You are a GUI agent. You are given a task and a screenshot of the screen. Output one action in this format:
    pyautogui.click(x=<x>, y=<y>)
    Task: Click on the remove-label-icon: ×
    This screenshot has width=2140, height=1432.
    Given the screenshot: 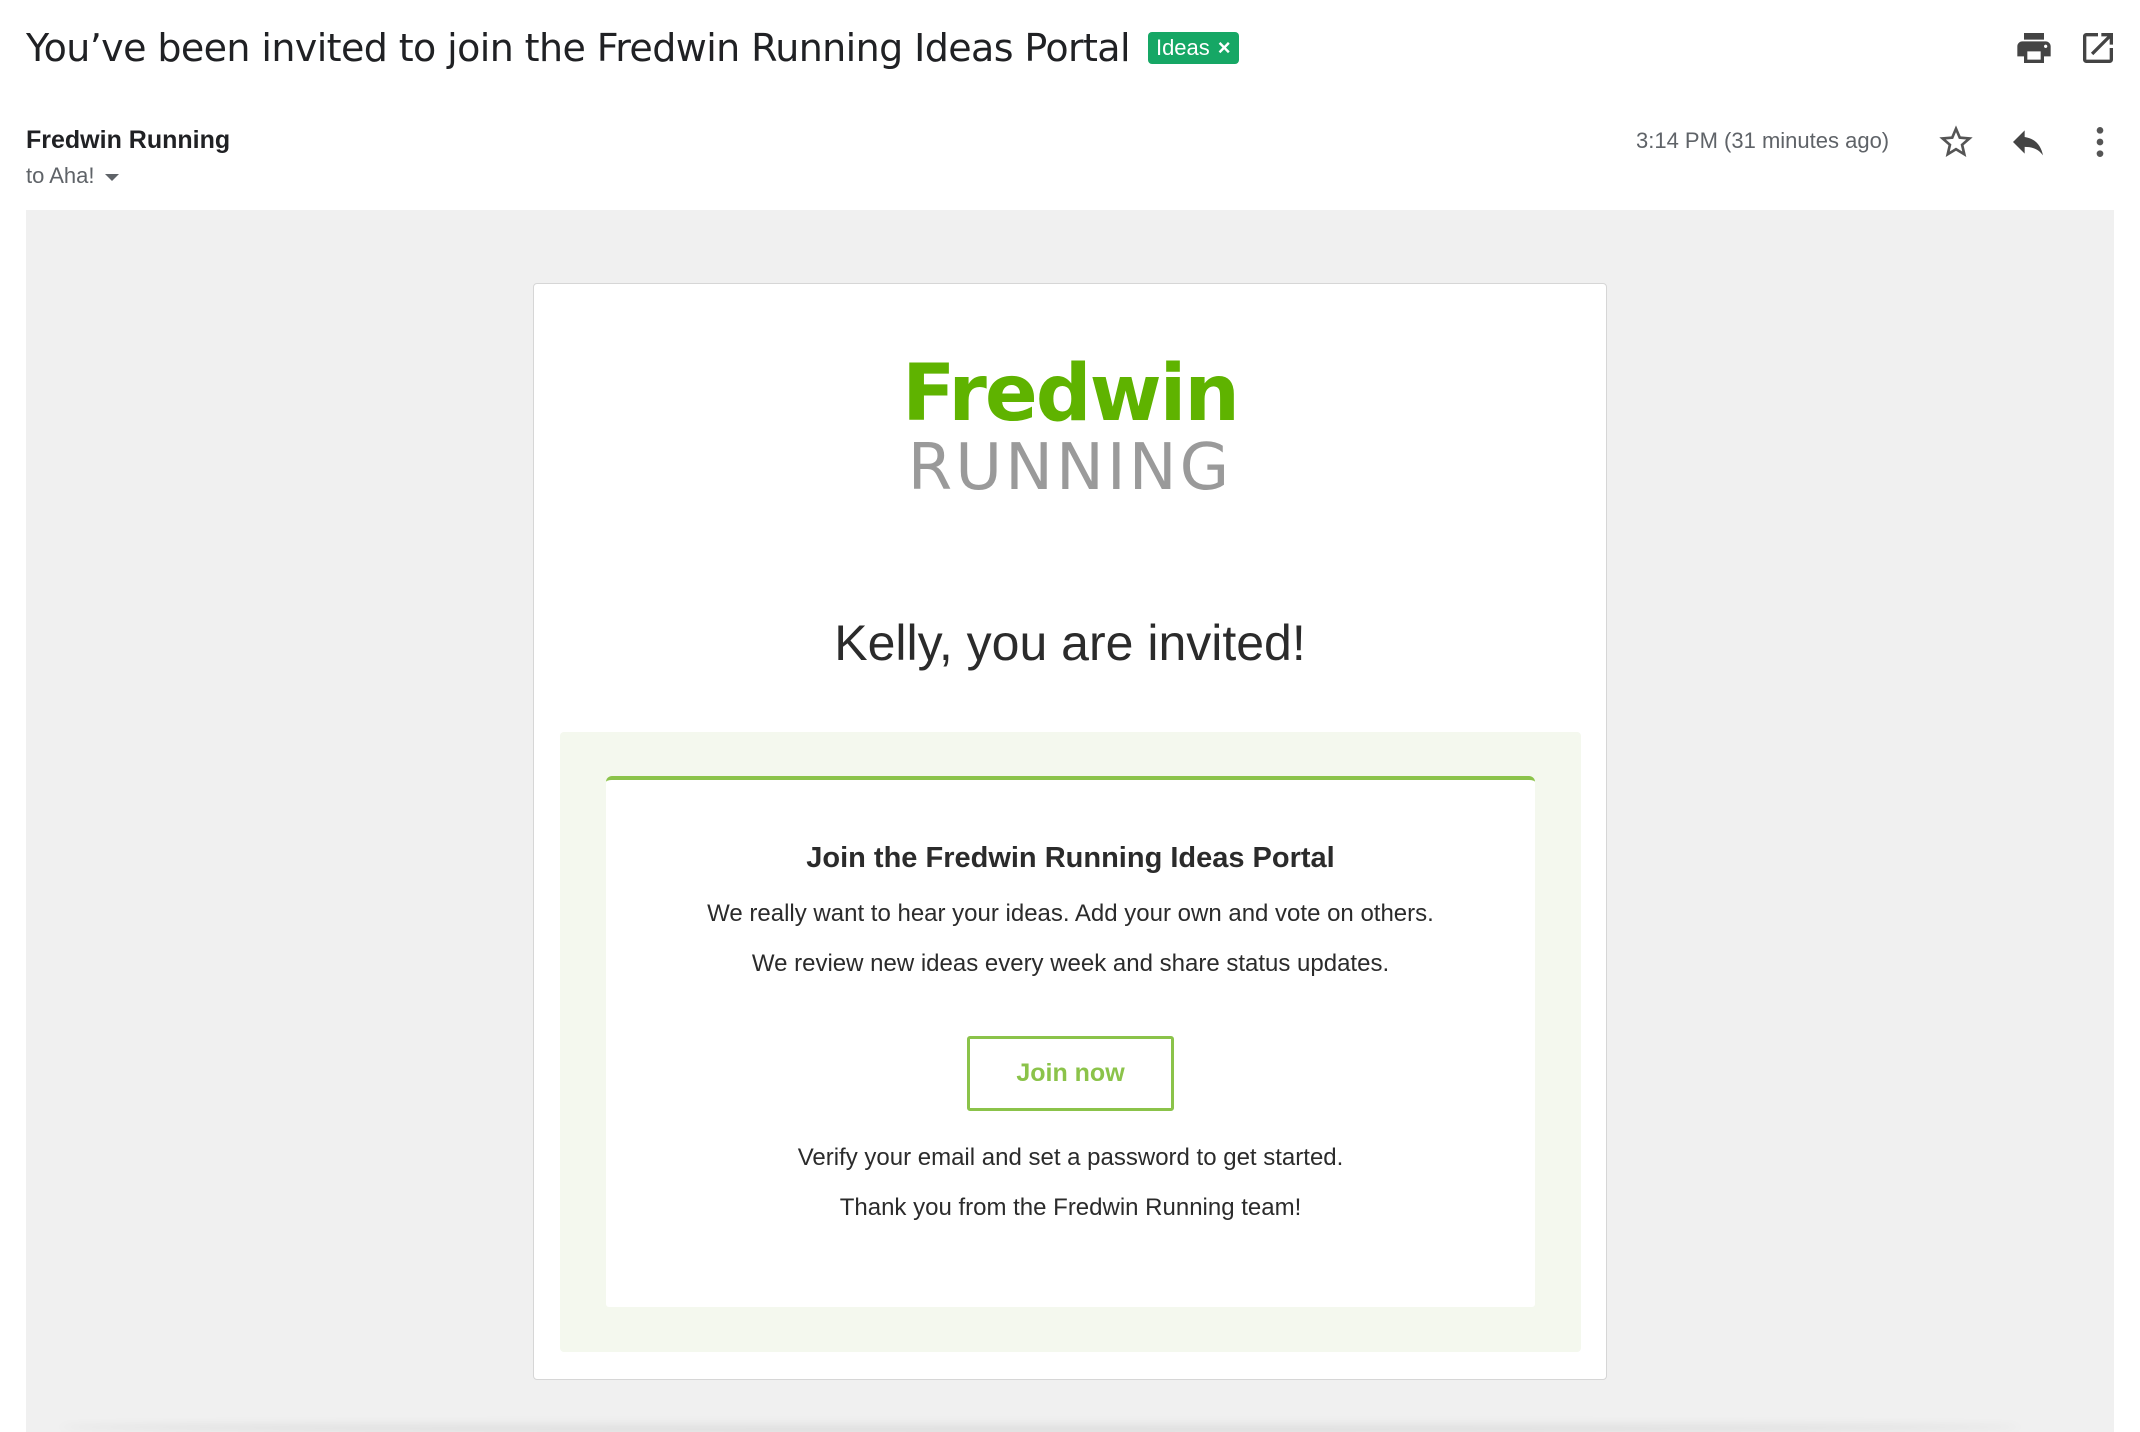 What is the action you would take?
    pyautogui.click(x=1224, y=48)
    